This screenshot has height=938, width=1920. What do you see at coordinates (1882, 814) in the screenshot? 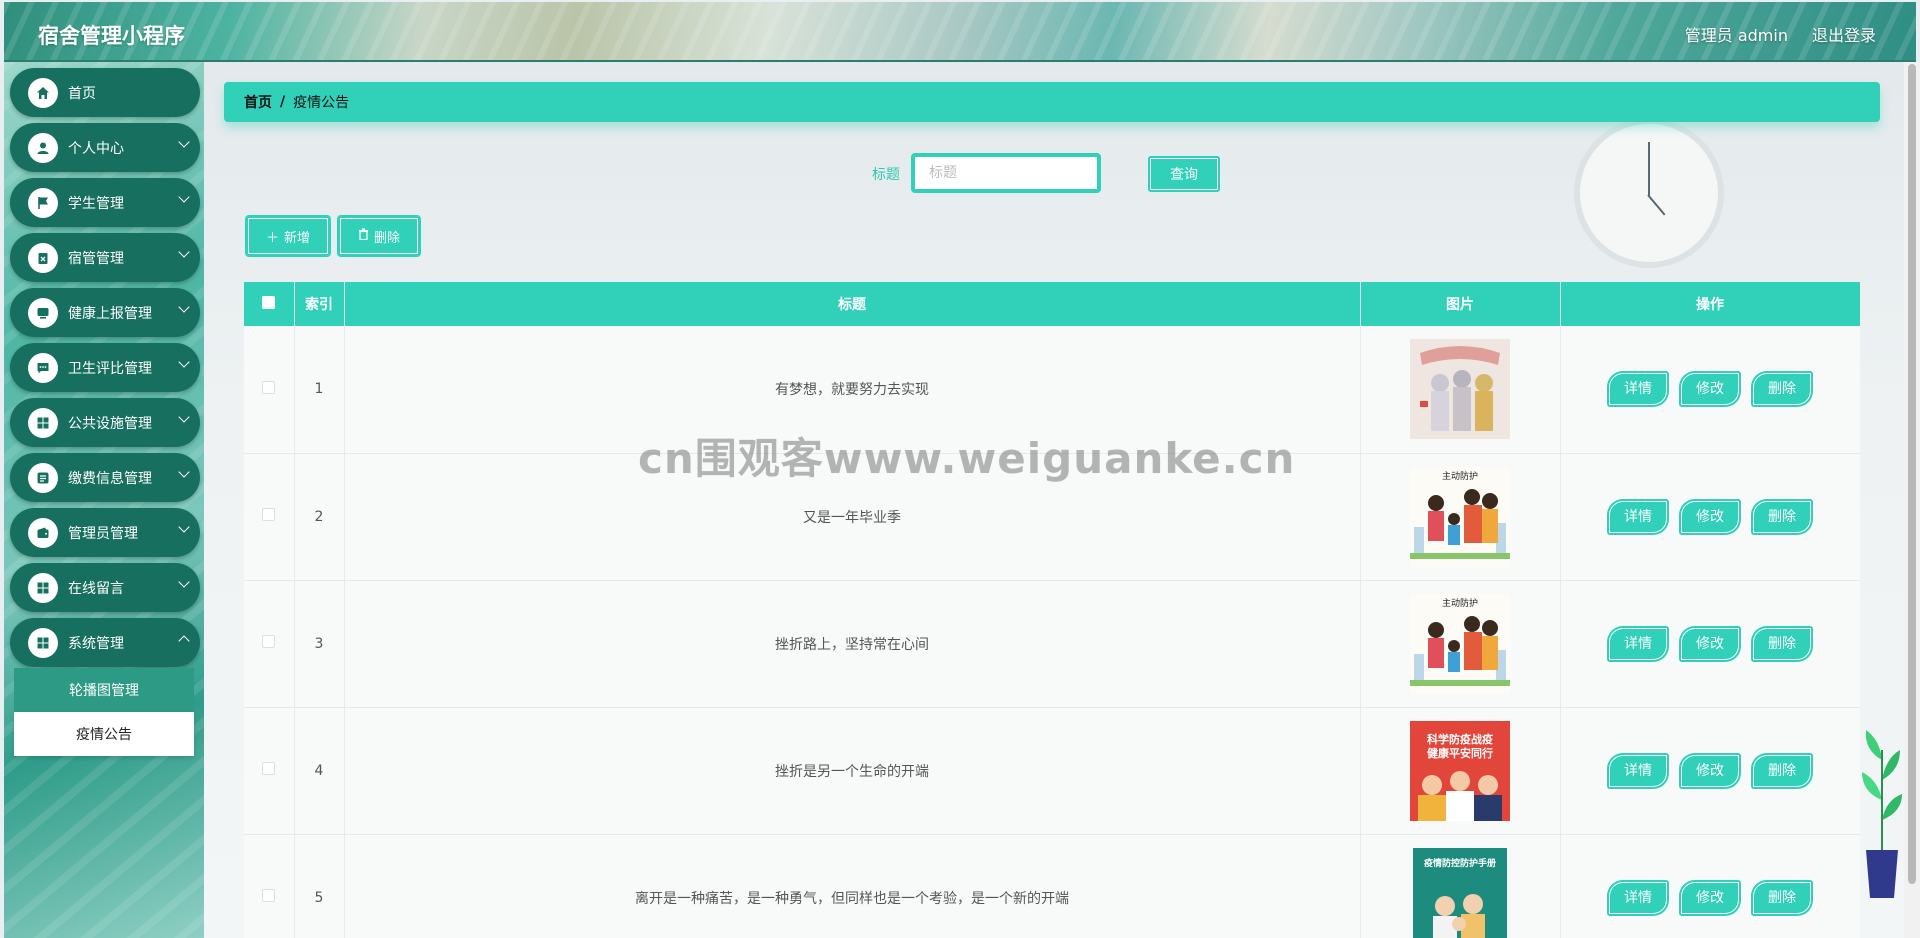
I see `plant-decoration` at bounding box center [1882, 814].